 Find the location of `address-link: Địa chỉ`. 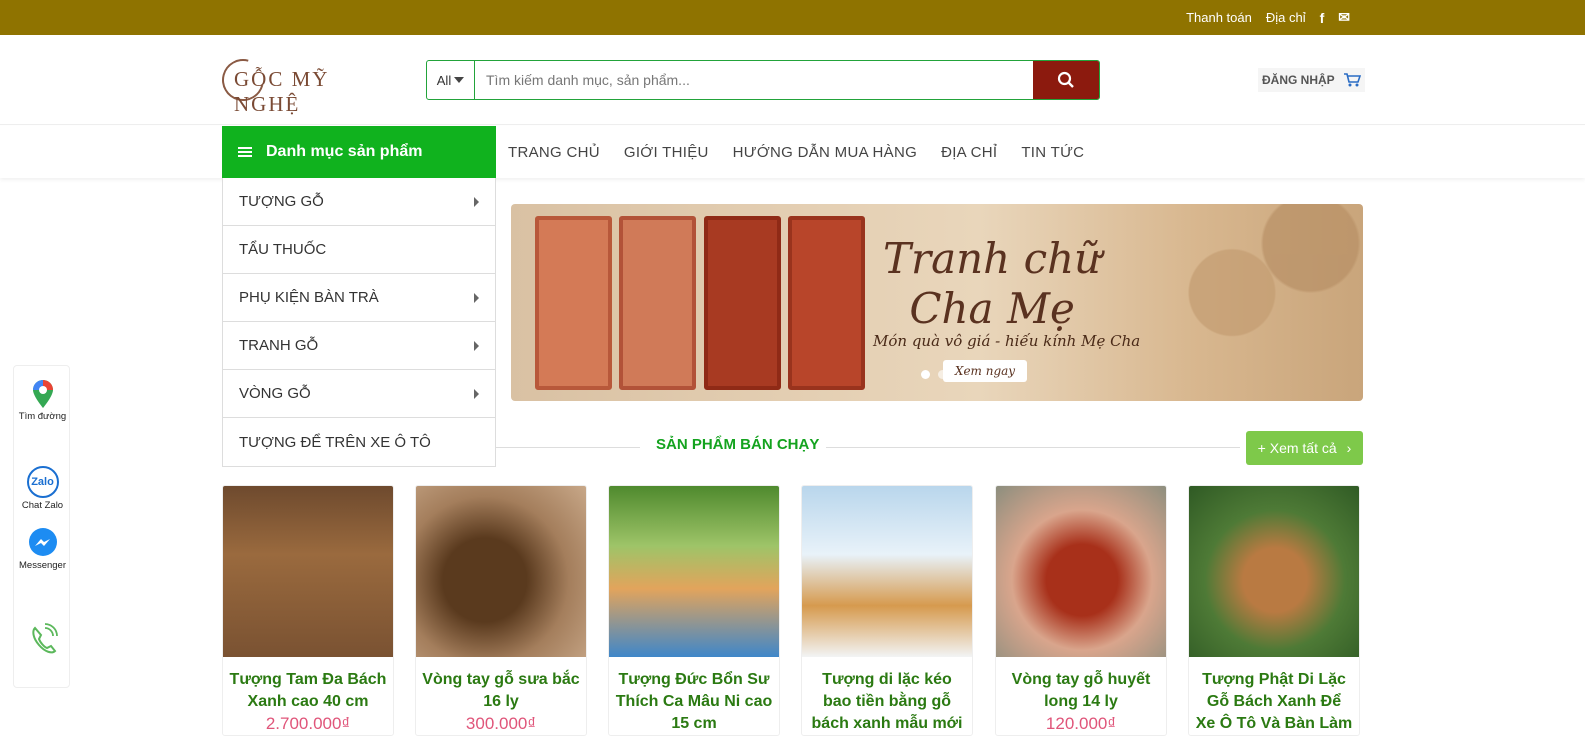

address-link: Địa chỉ is located at coordinates (1286, 17).